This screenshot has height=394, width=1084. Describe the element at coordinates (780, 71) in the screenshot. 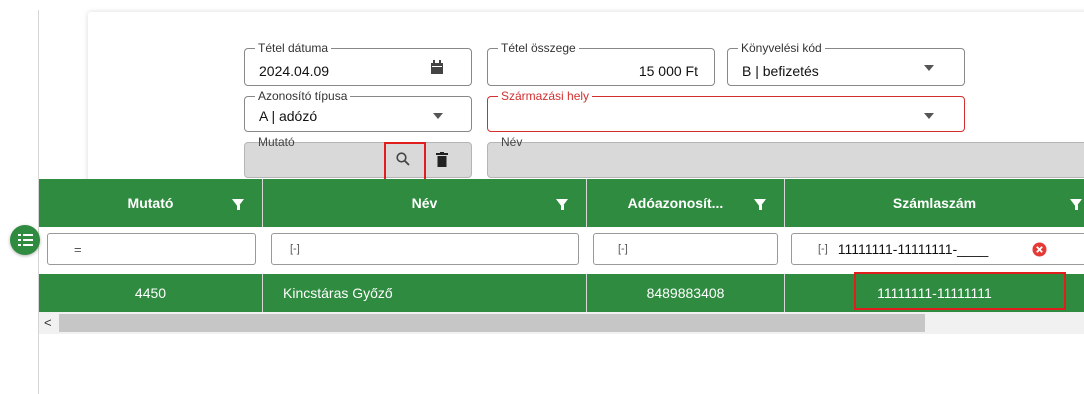

I see `konyvelesi-kod-value: B | befizetés` at that location.